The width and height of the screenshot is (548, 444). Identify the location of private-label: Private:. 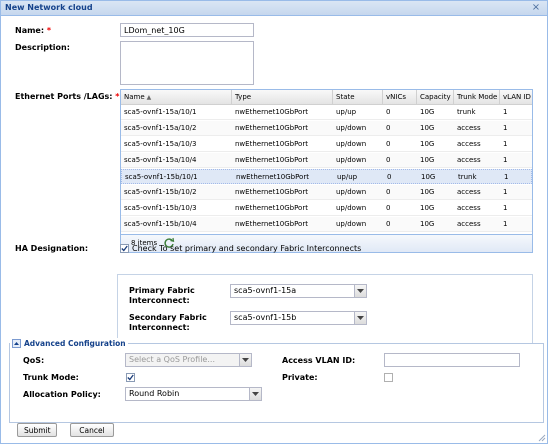
(300, 377).